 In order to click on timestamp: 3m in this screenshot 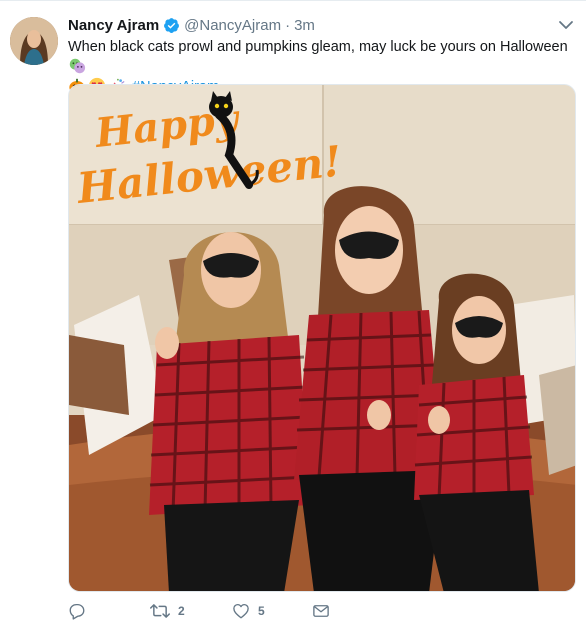, I will do `click(304, 25)`.